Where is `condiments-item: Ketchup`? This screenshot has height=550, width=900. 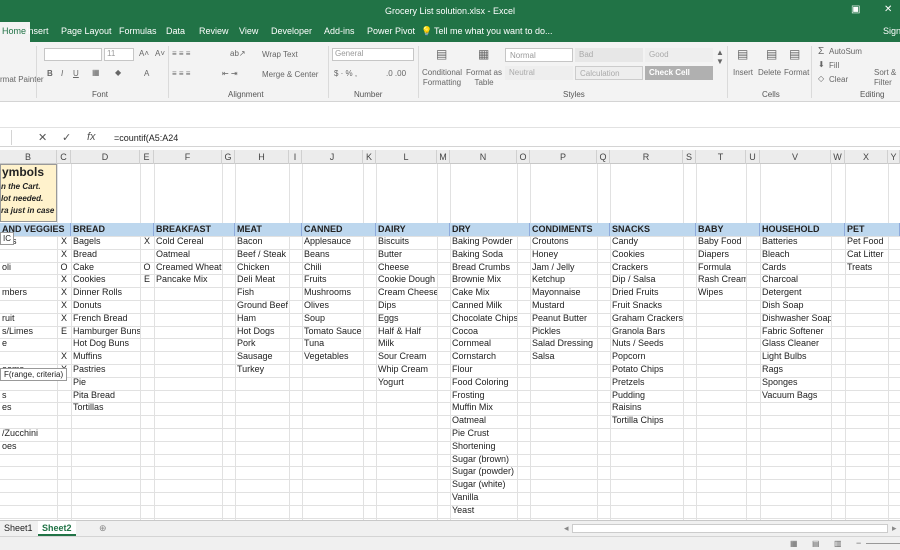 condiments-item: Ketchup is located at coordinates (563, 279).